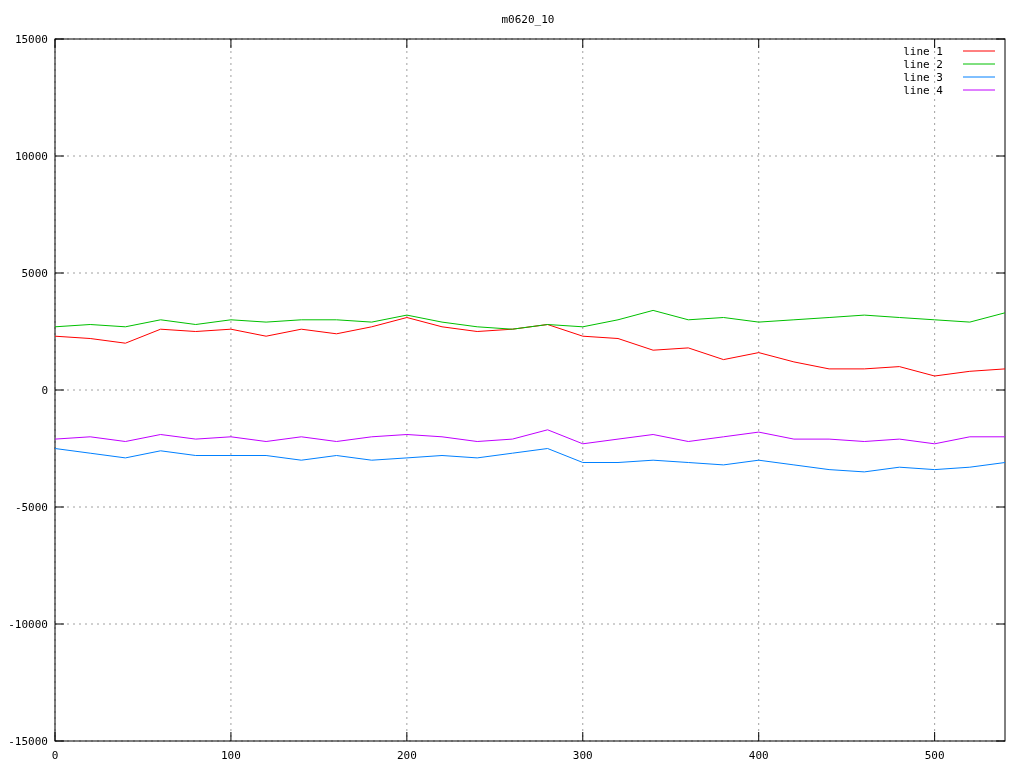  Describe the element at coordinates (55, 755) in the screenshot. I see `x-tick-label: 0` at that location.